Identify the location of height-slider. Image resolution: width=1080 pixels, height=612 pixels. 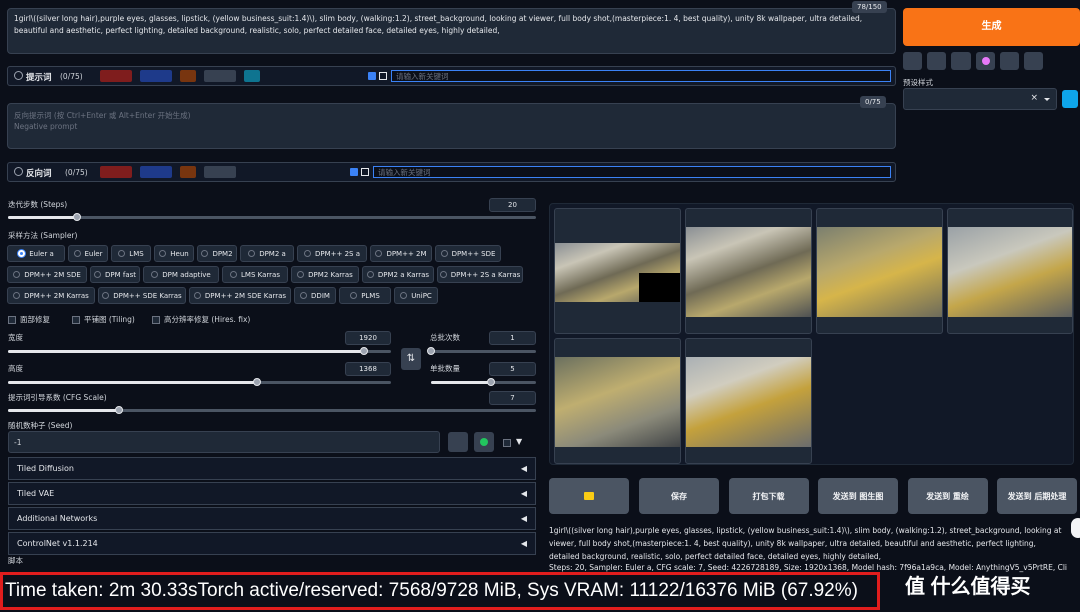
(199, 382).